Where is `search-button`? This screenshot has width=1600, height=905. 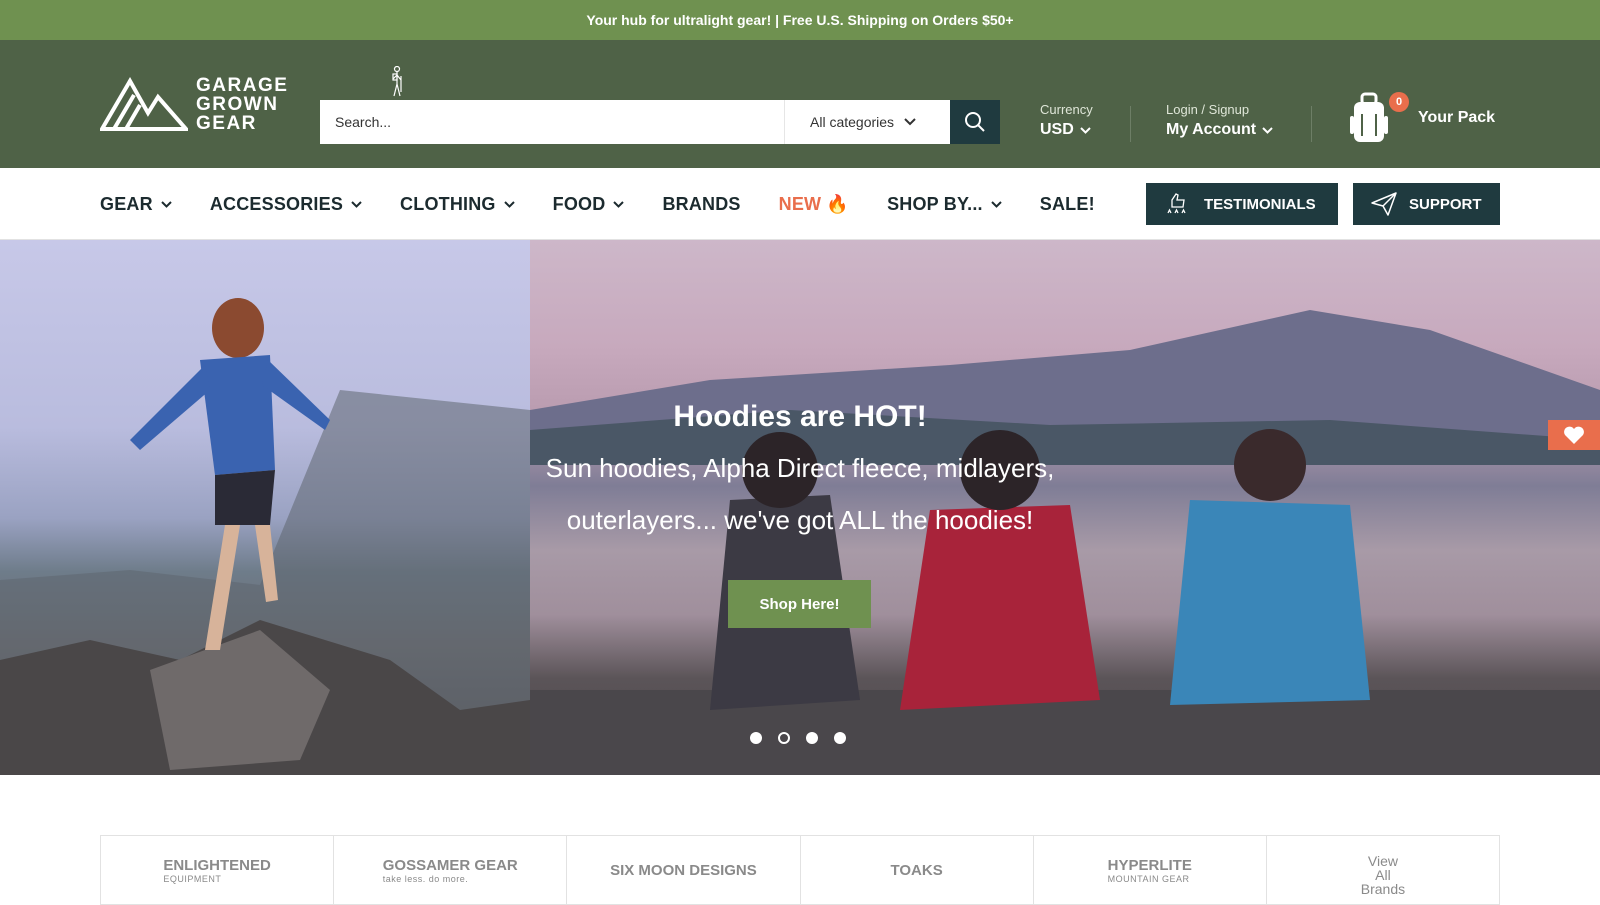
search-button is located at coordinates (975, 122).